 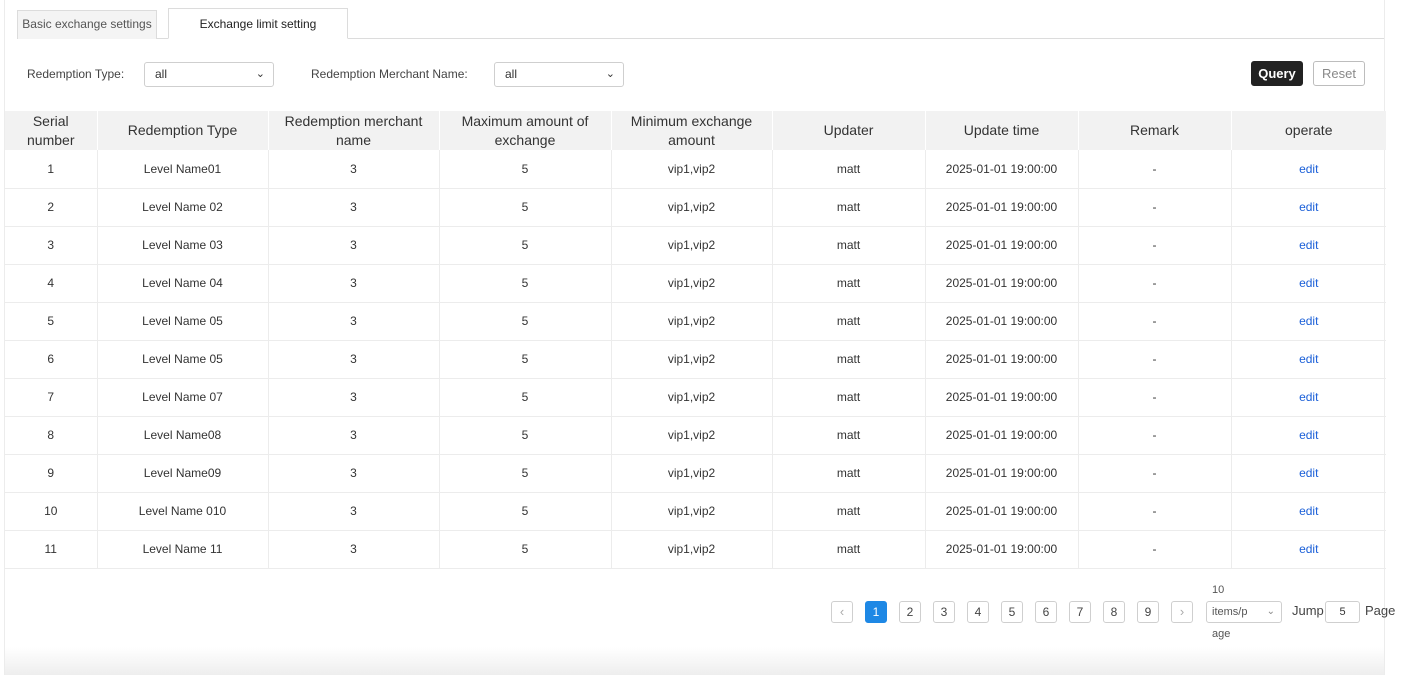 I want to click on next-page-button: ›, so click(x=1182, y=612).